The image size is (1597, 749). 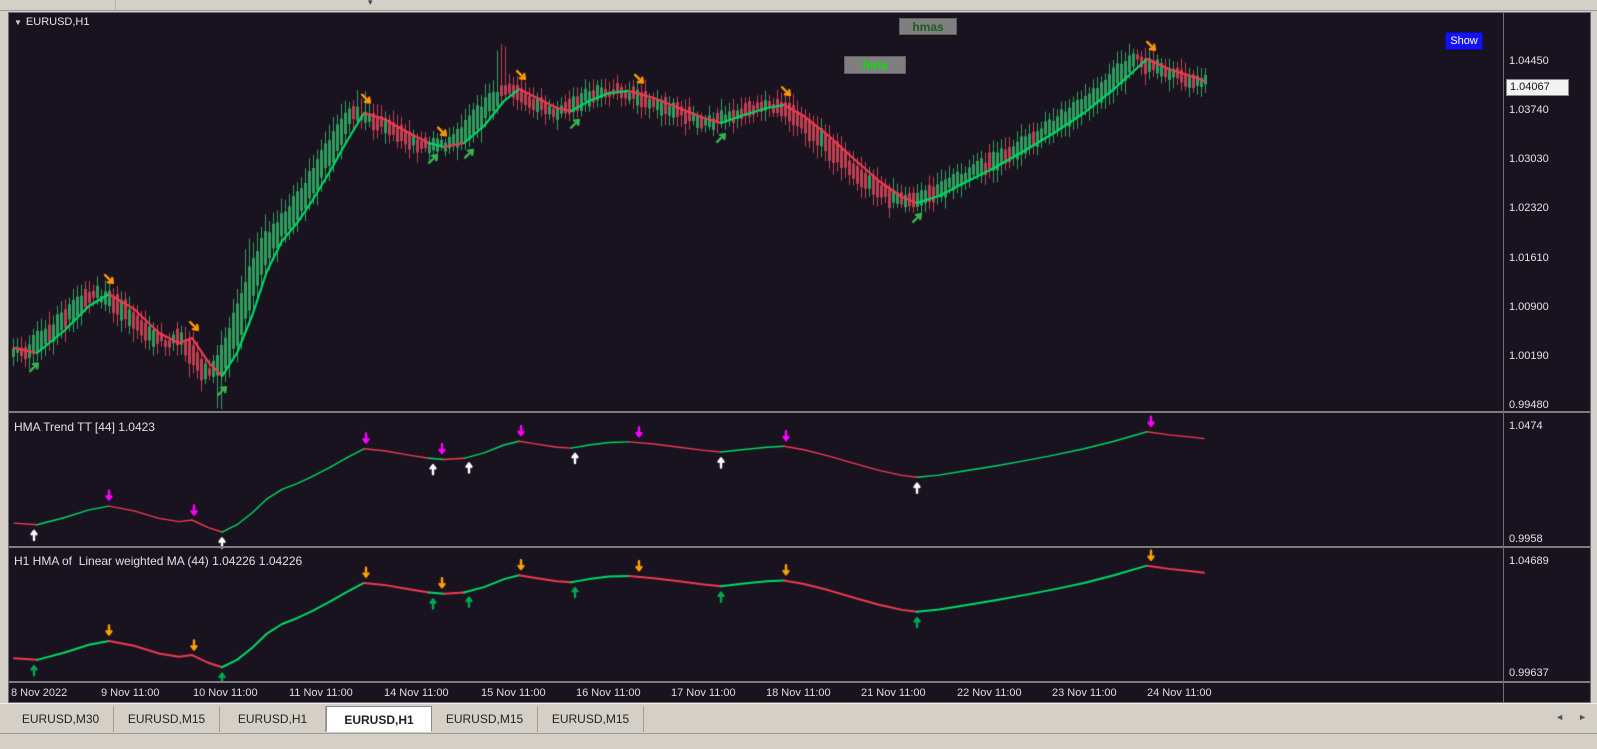 I want to click on time-axis-label: 18 Nov 11:00, so click(x=798, y=693).